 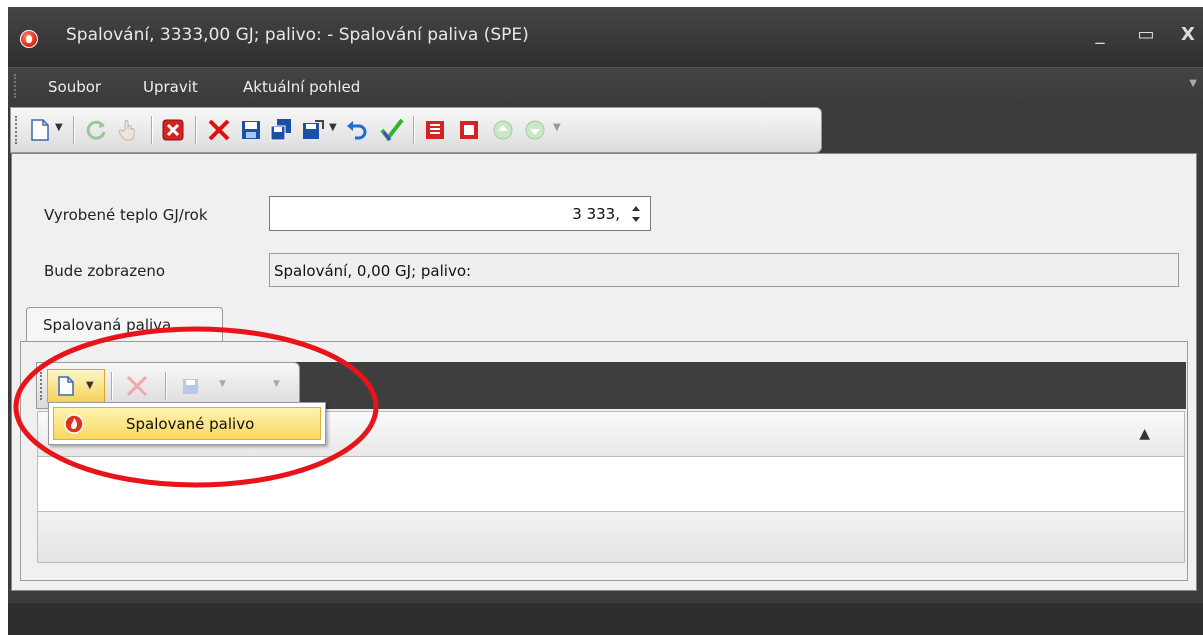 What do you see at coordinates (129, 130) in the screenshot?
I see `hand-icon` at bounding box center [129, 130].